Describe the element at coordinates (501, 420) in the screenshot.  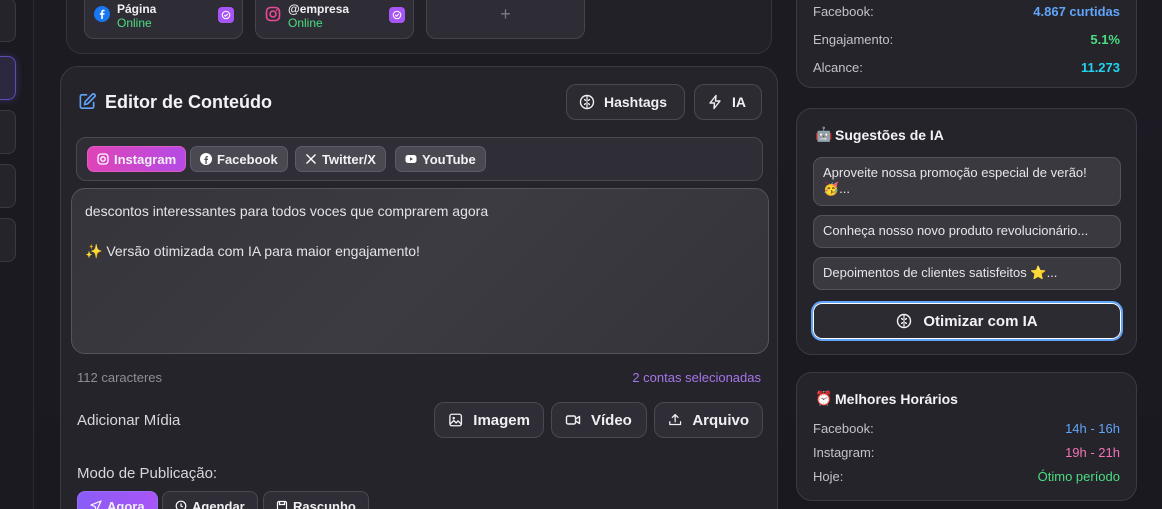
I see `image-label: Imagem` at that location.